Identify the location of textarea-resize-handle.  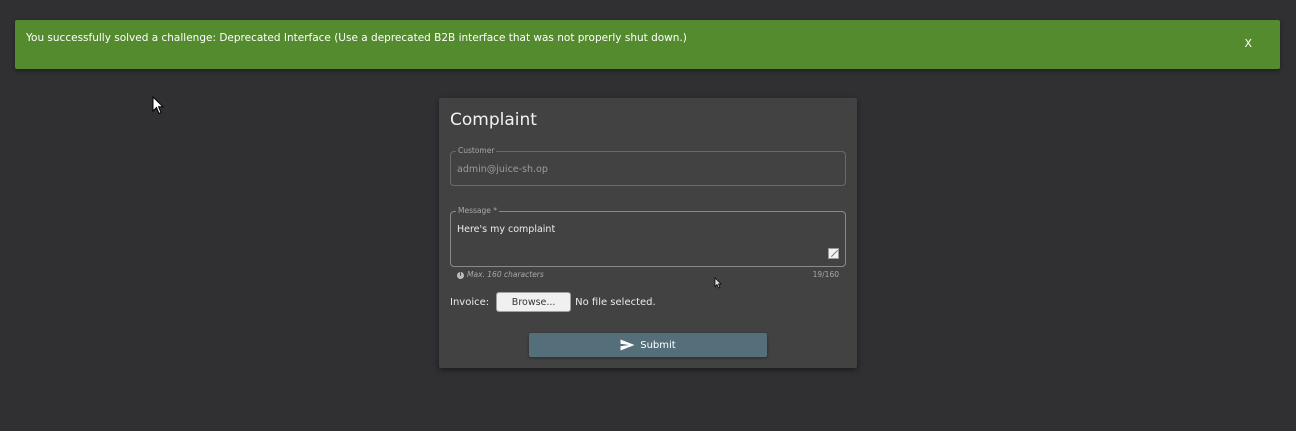
(833, 253).